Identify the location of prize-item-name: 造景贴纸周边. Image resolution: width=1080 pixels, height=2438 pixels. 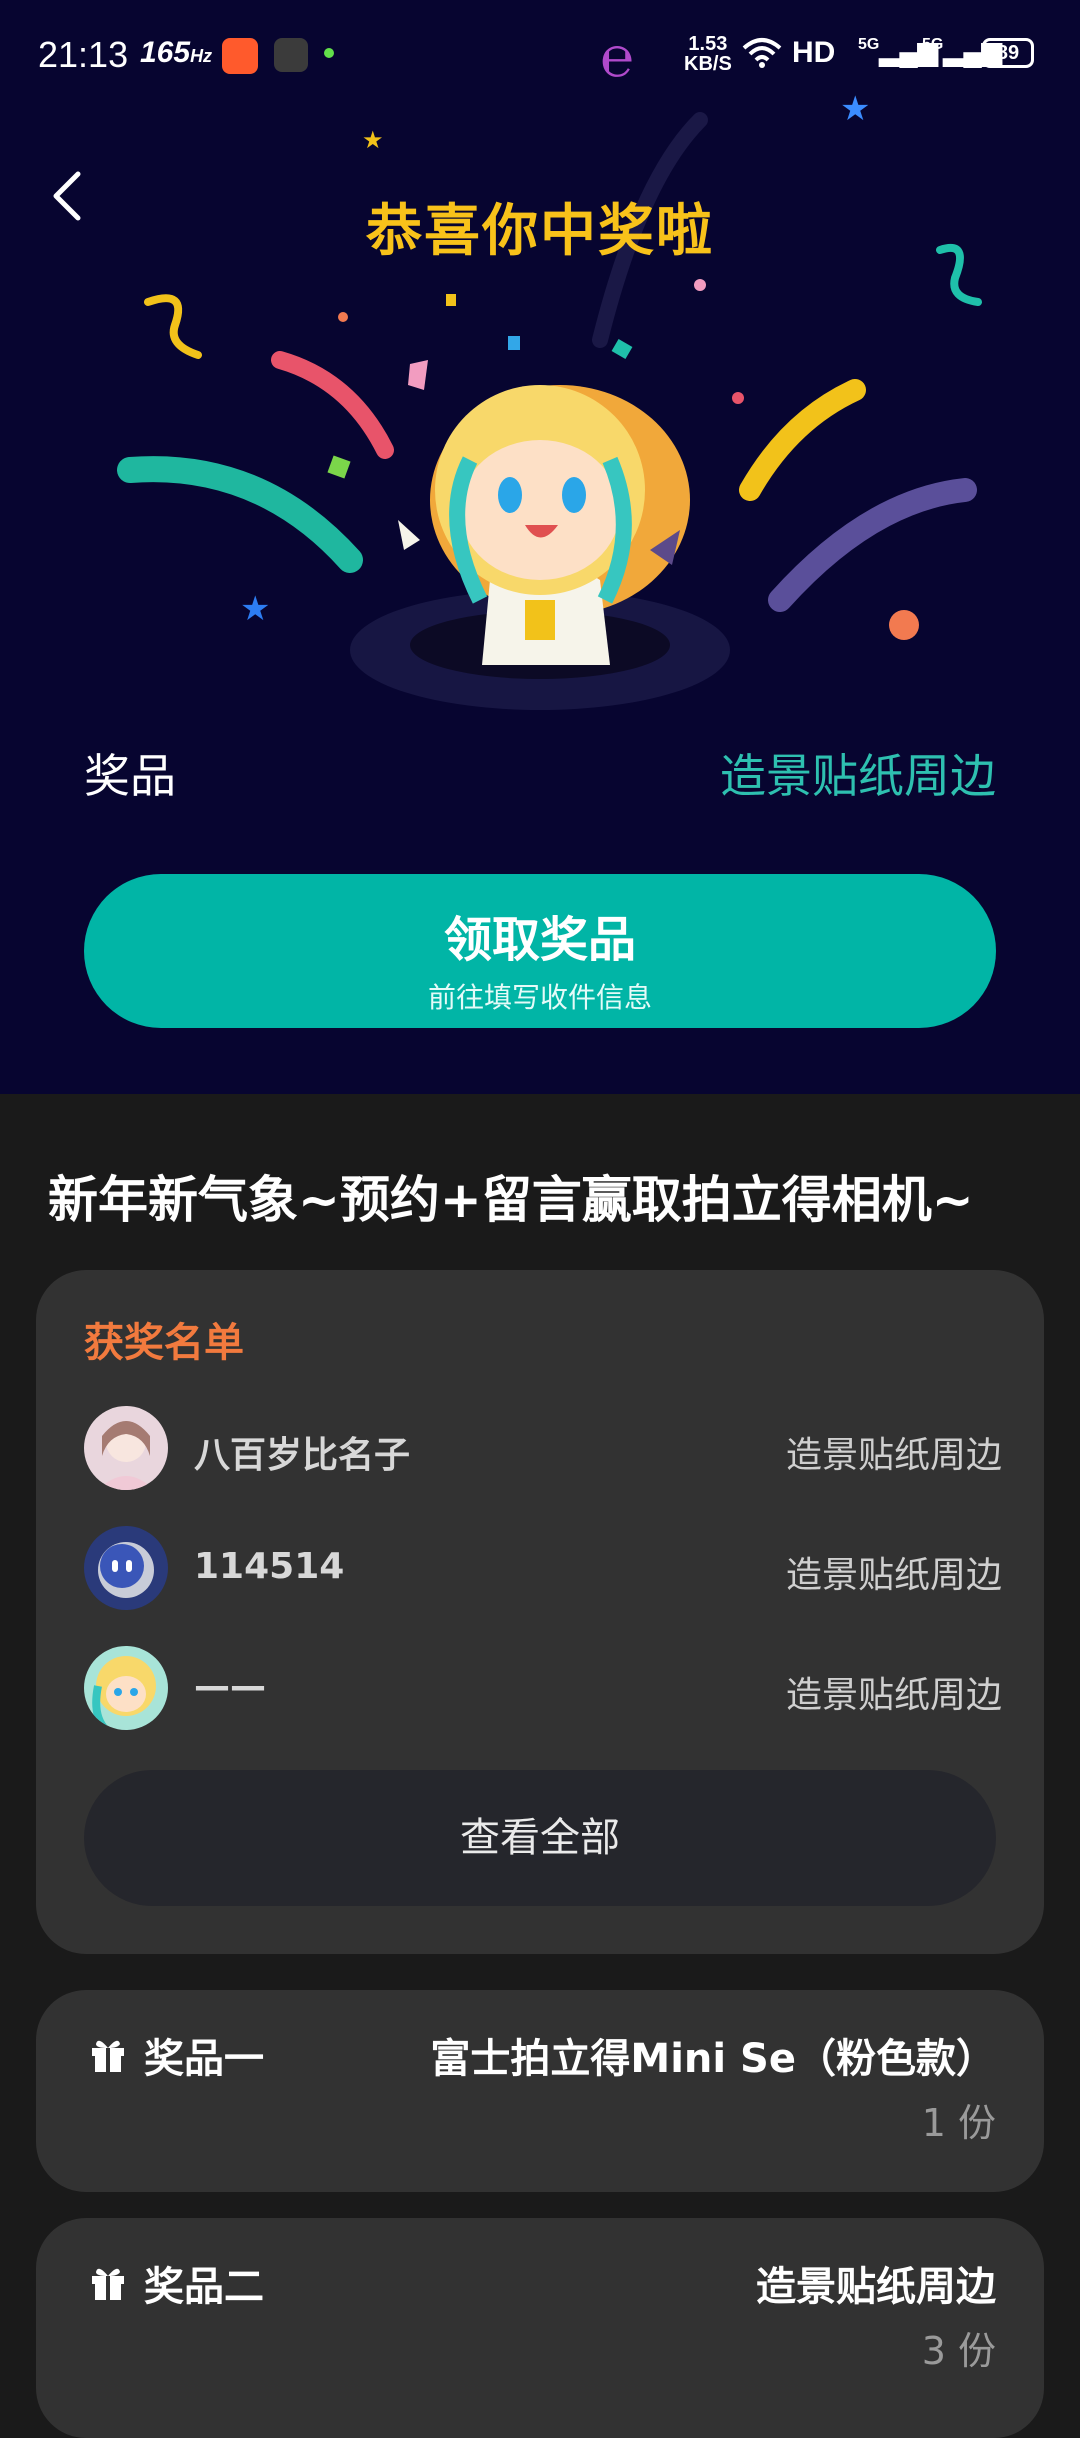
(876, 2287).